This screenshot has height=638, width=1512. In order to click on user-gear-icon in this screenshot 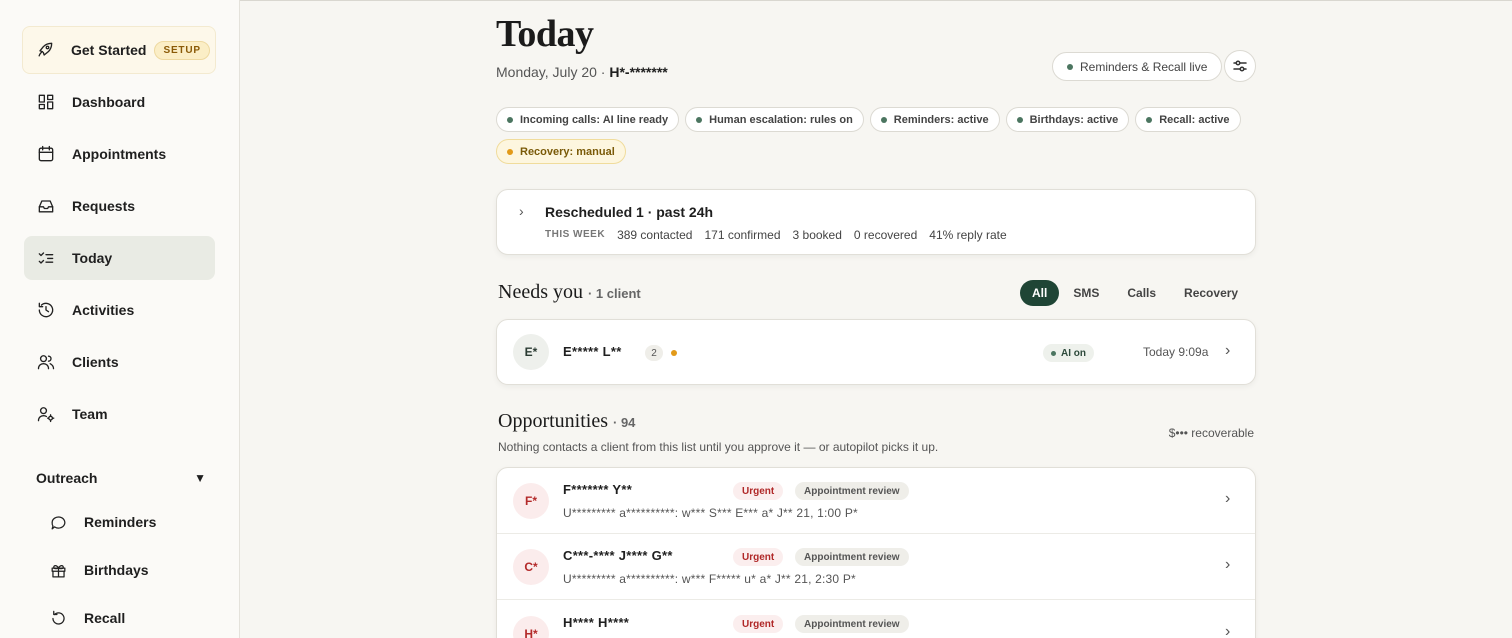, I will do `click(46, 414)`.